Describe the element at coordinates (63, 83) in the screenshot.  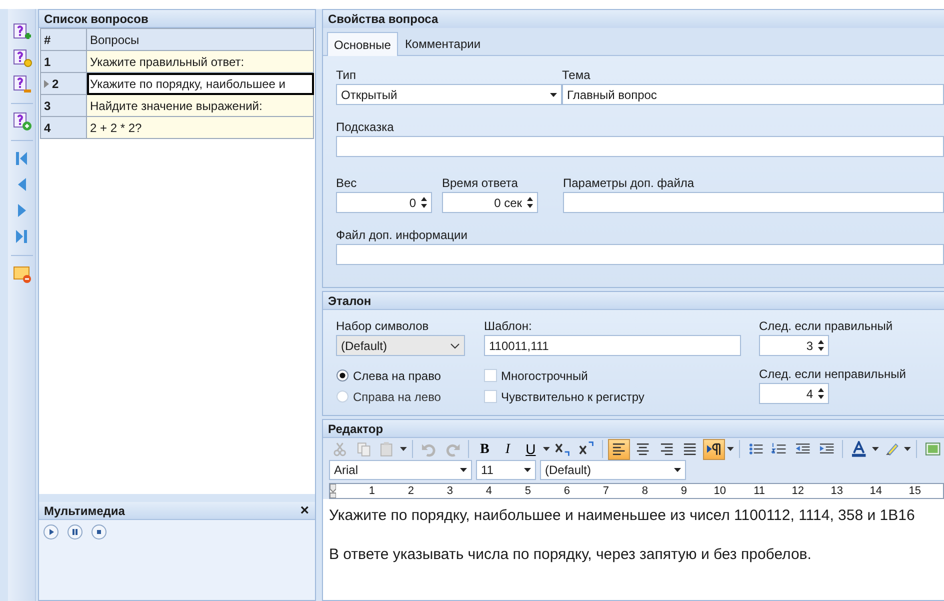
I see `row-number: 2` at that location.